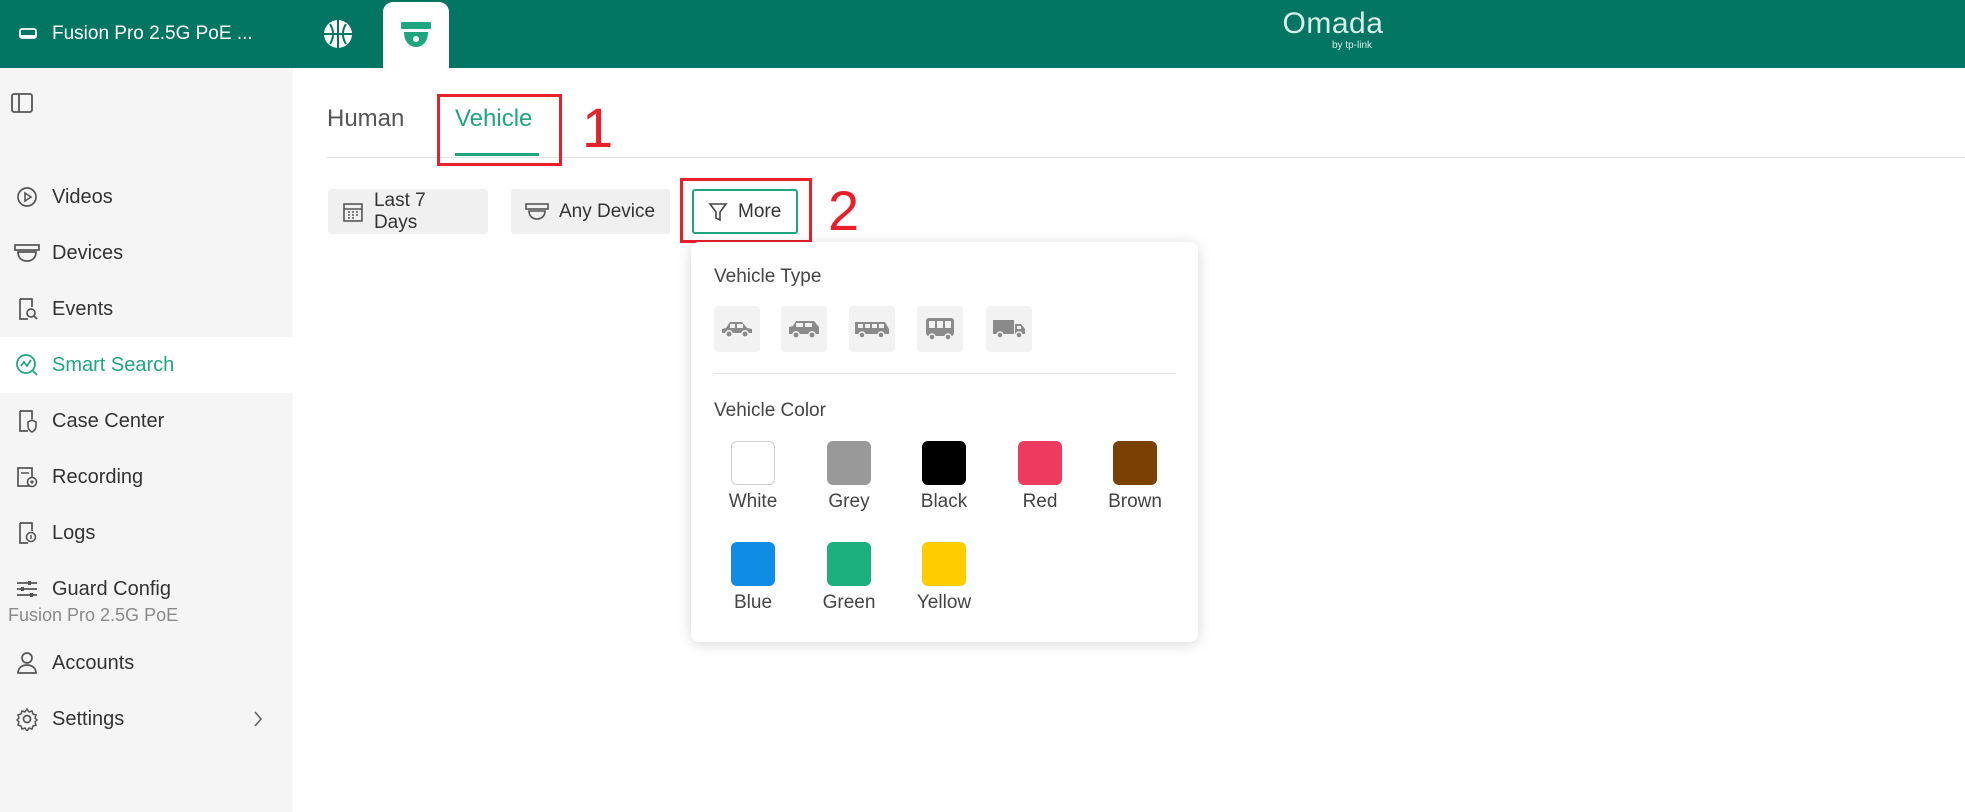 This screenshot has height=812, width=1965. What do you see at coordinates (1009, 329) in the screenshot?
I see `truck-icon` at bounding box center [1009, 329].